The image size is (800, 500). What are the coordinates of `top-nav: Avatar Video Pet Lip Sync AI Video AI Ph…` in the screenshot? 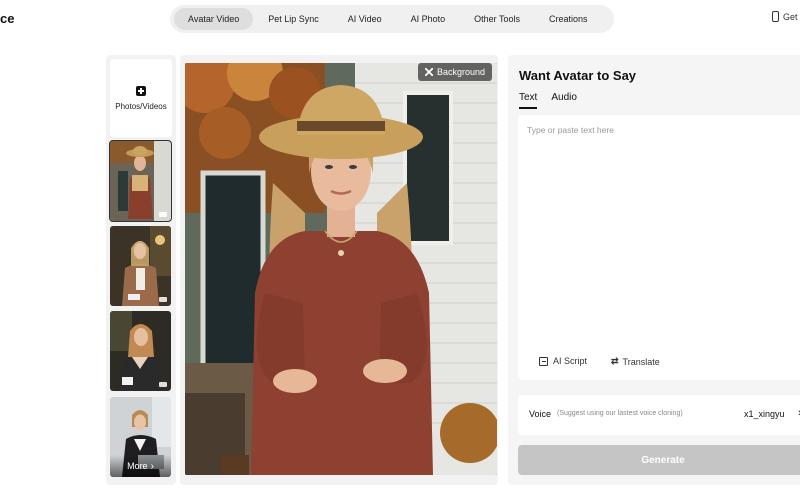 It's located at (392, 19).